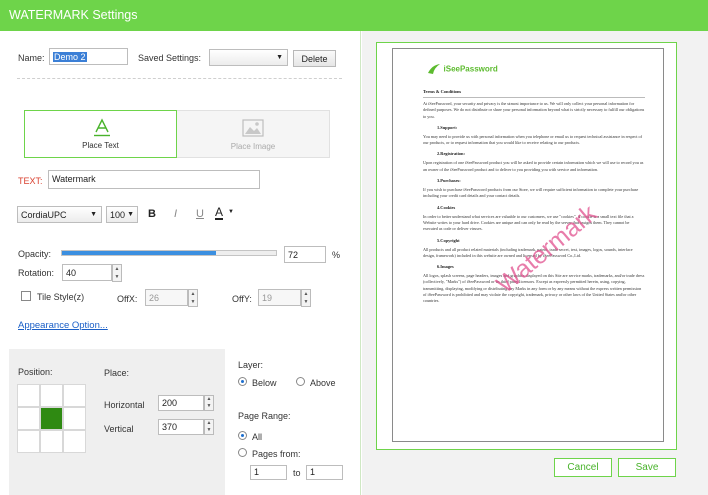 The width and height of the screenshot is (708, 495). What do you see at coordinates (264, 383) in the screenshot?
I see `layer-below-label: Below` at bounding box center [264, 383].